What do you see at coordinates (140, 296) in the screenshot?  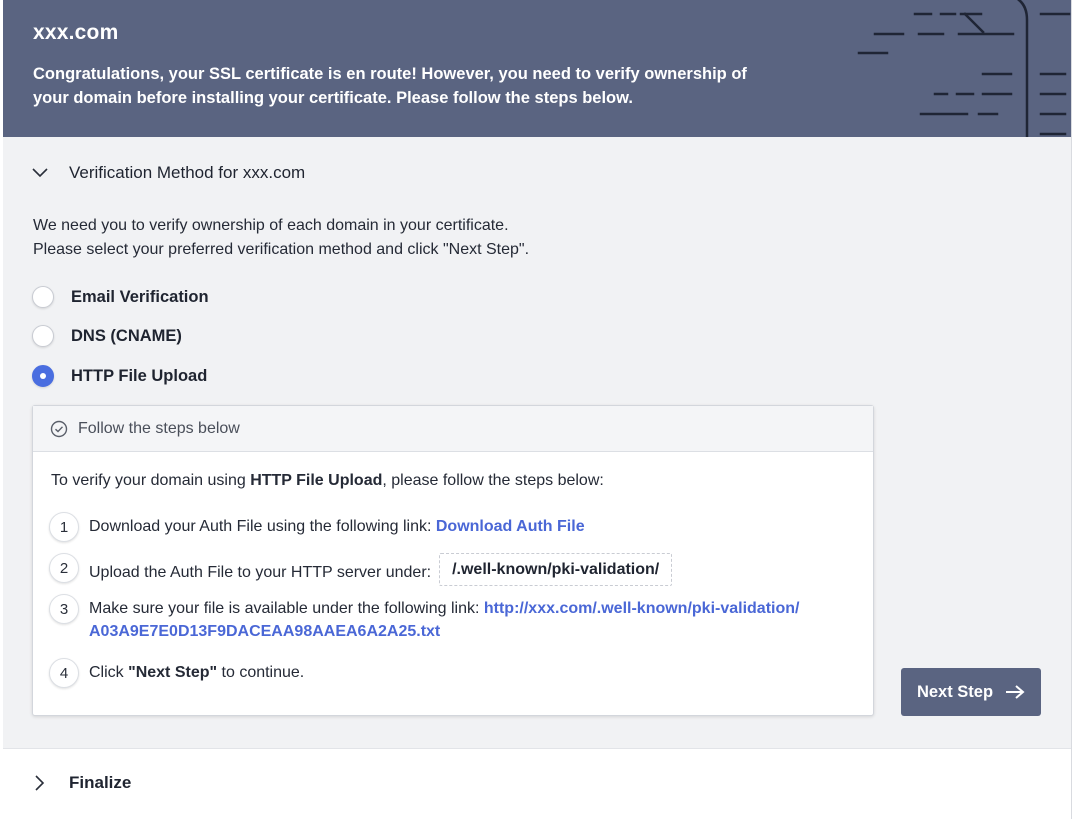 I see `method-label: Email Verification` at bounding box center [140, 296].